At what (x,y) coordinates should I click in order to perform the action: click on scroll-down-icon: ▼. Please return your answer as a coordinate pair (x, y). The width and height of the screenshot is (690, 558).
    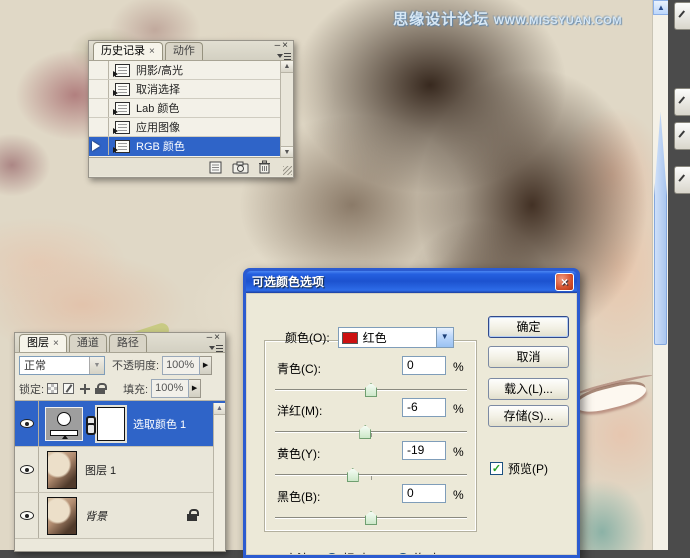
    Looking at the image, I should click on (287, 151).